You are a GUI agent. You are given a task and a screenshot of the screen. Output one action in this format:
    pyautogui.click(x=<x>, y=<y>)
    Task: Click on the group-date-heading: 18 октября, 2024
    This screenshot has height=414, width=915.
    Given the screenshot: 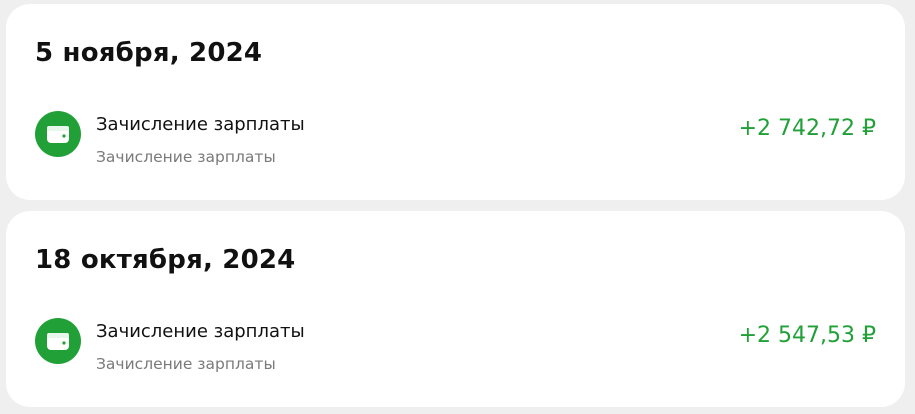 What is the action you would take?
    pyautogui.click(x=165, y=260)
    